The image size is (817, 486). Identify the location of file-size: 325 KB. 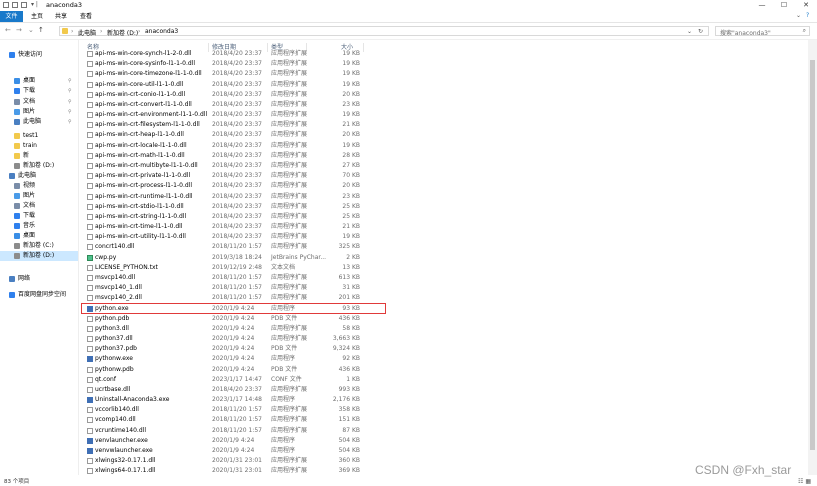
(349, 247).